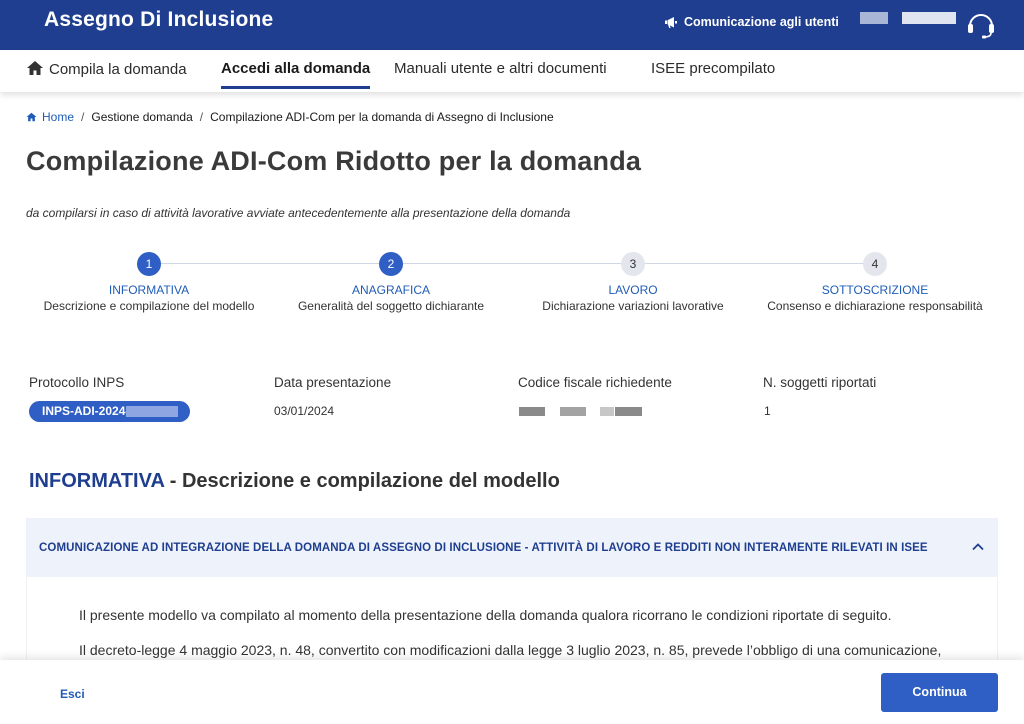 The image size is (1024, 724). I want to click on user-name-redacted, so click(874, 18).